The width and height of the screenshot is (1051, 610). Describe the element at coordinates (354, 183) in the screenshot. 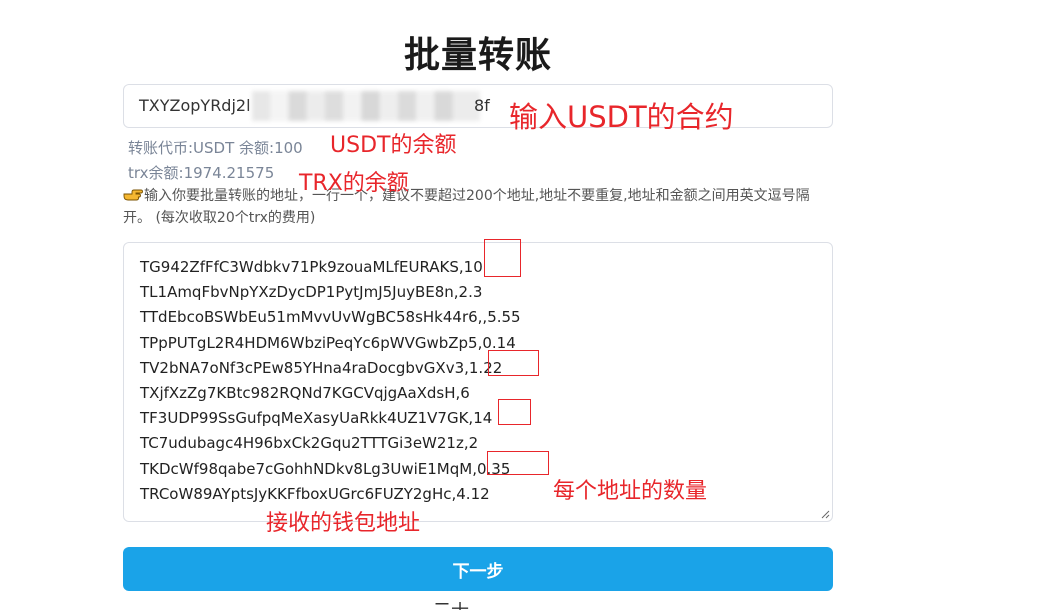

I see `annotation-trx-balance: TRX的余额` at that location.